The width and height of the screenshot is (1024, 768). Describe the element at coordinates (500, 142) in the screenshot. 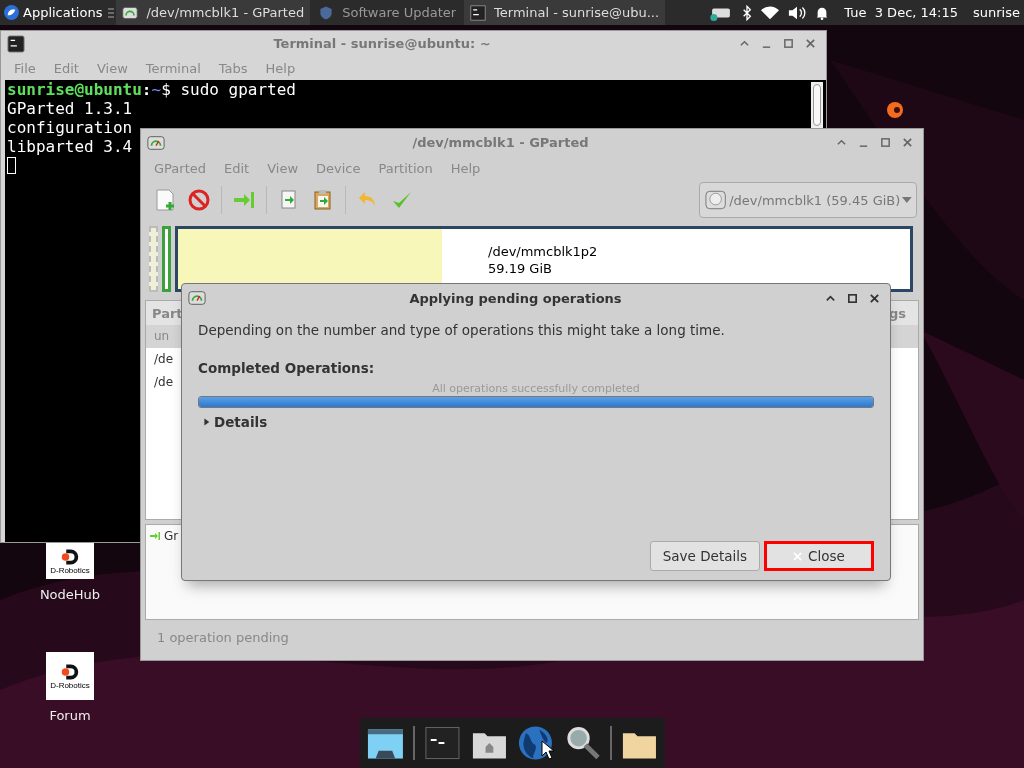

I see `window-title: /dev/mmcblk1 - GParted` at that location.